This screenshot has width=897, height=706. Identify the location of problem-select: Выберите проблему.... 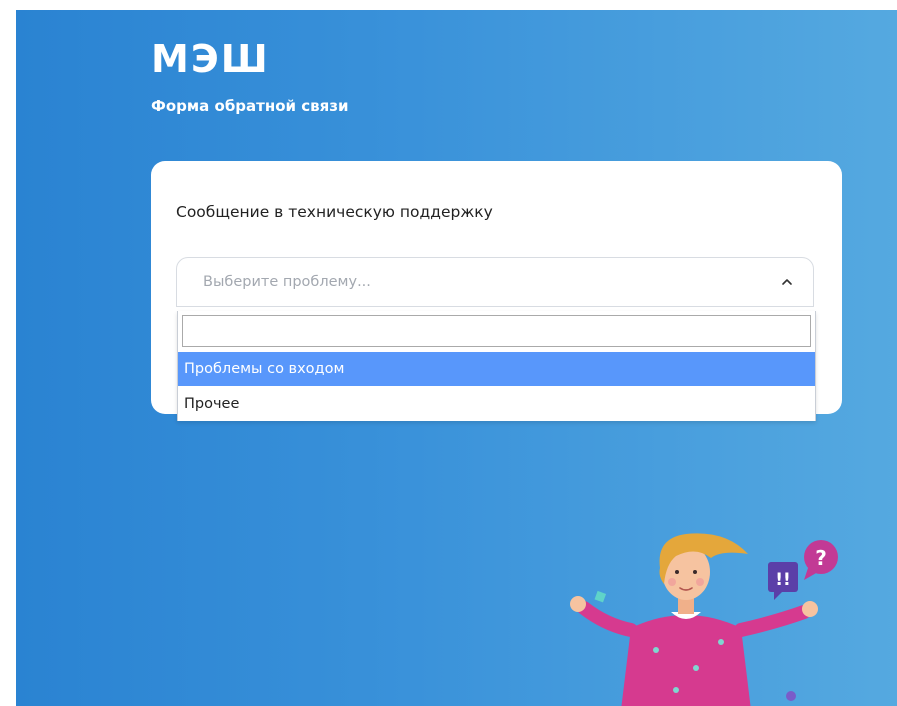
(495, 282).